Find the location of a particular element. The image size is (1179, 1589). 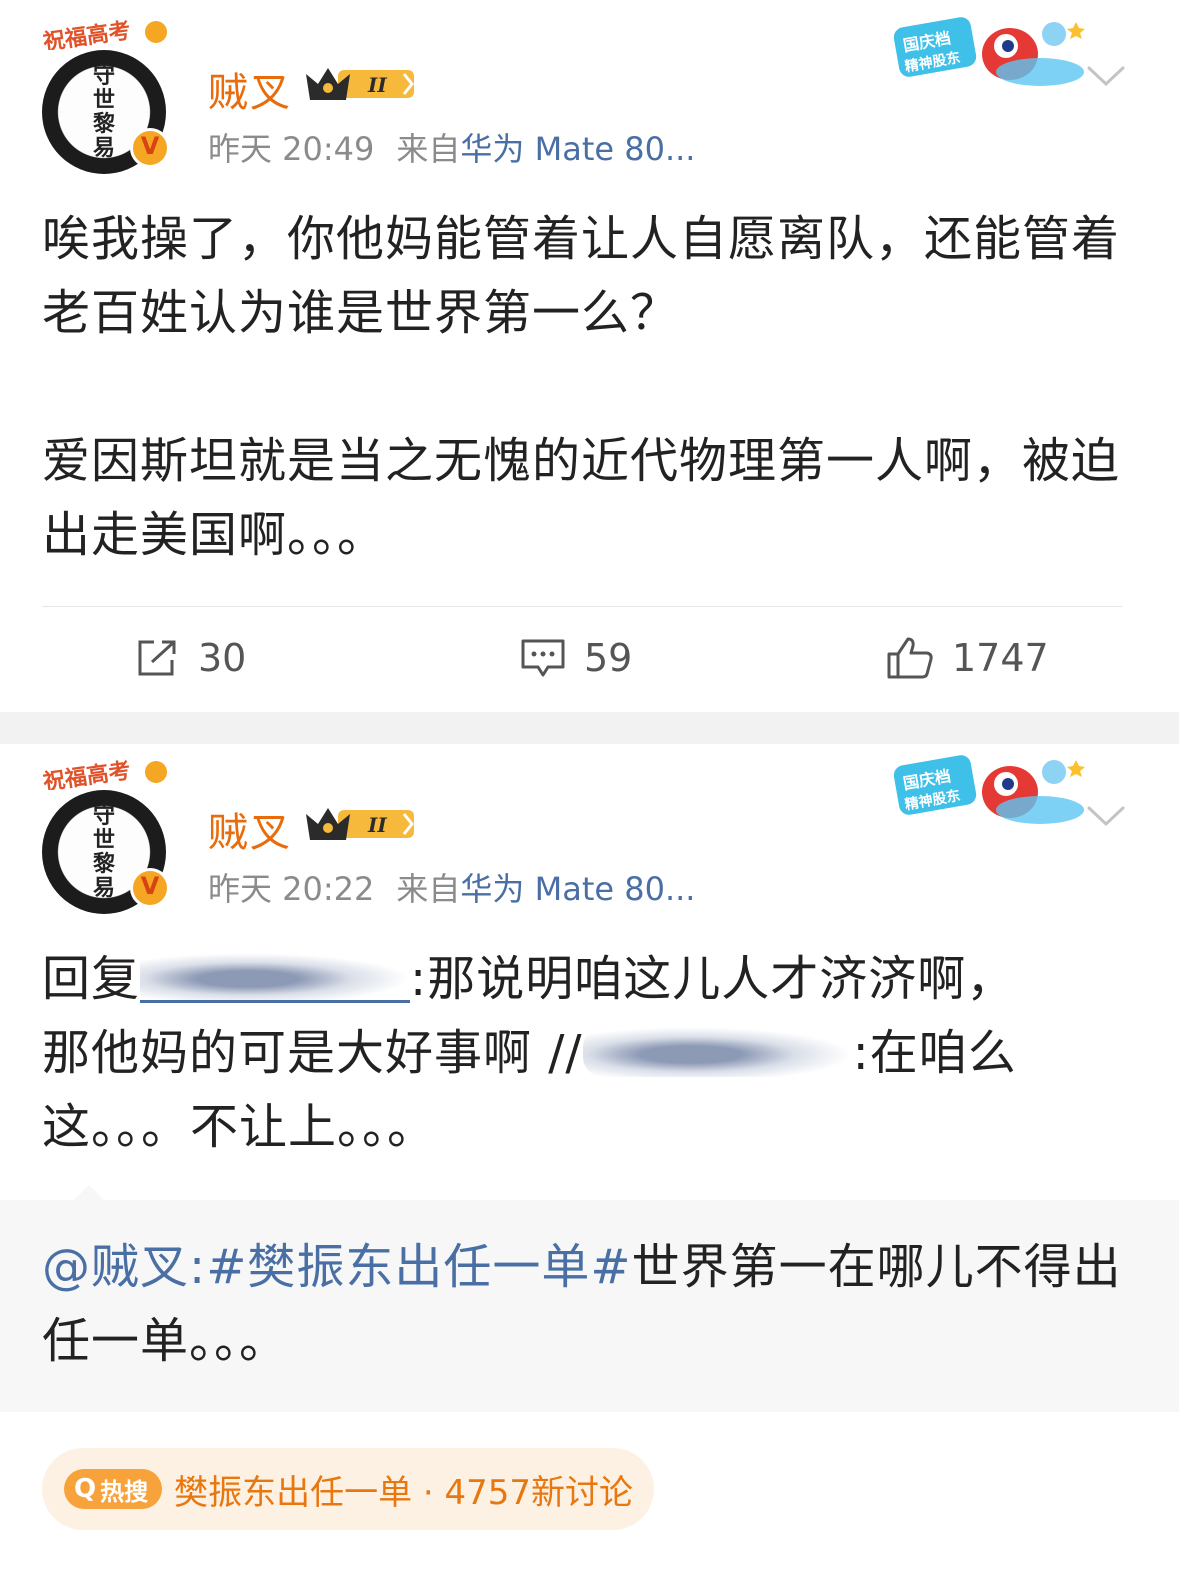

reply-text: 那他妈的可是大好事啊 // is located at coordinates (312, 1053).